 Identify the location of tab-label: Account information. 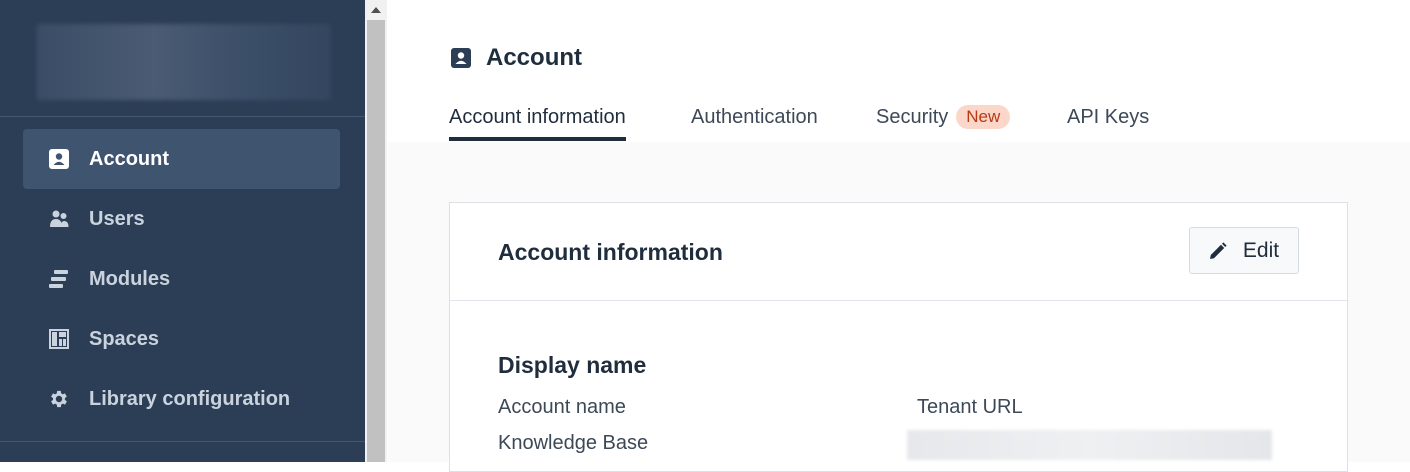
(537, 117).